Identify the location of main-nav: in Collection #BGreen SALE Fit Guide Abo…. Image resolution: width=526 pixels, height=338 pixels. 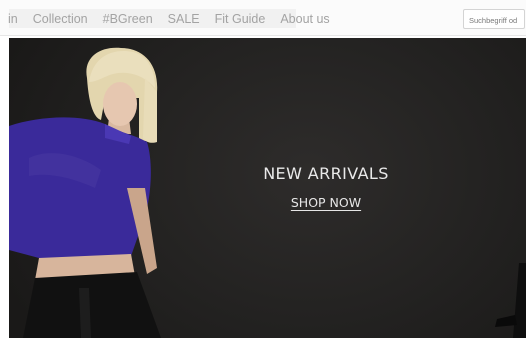
(172, 19).